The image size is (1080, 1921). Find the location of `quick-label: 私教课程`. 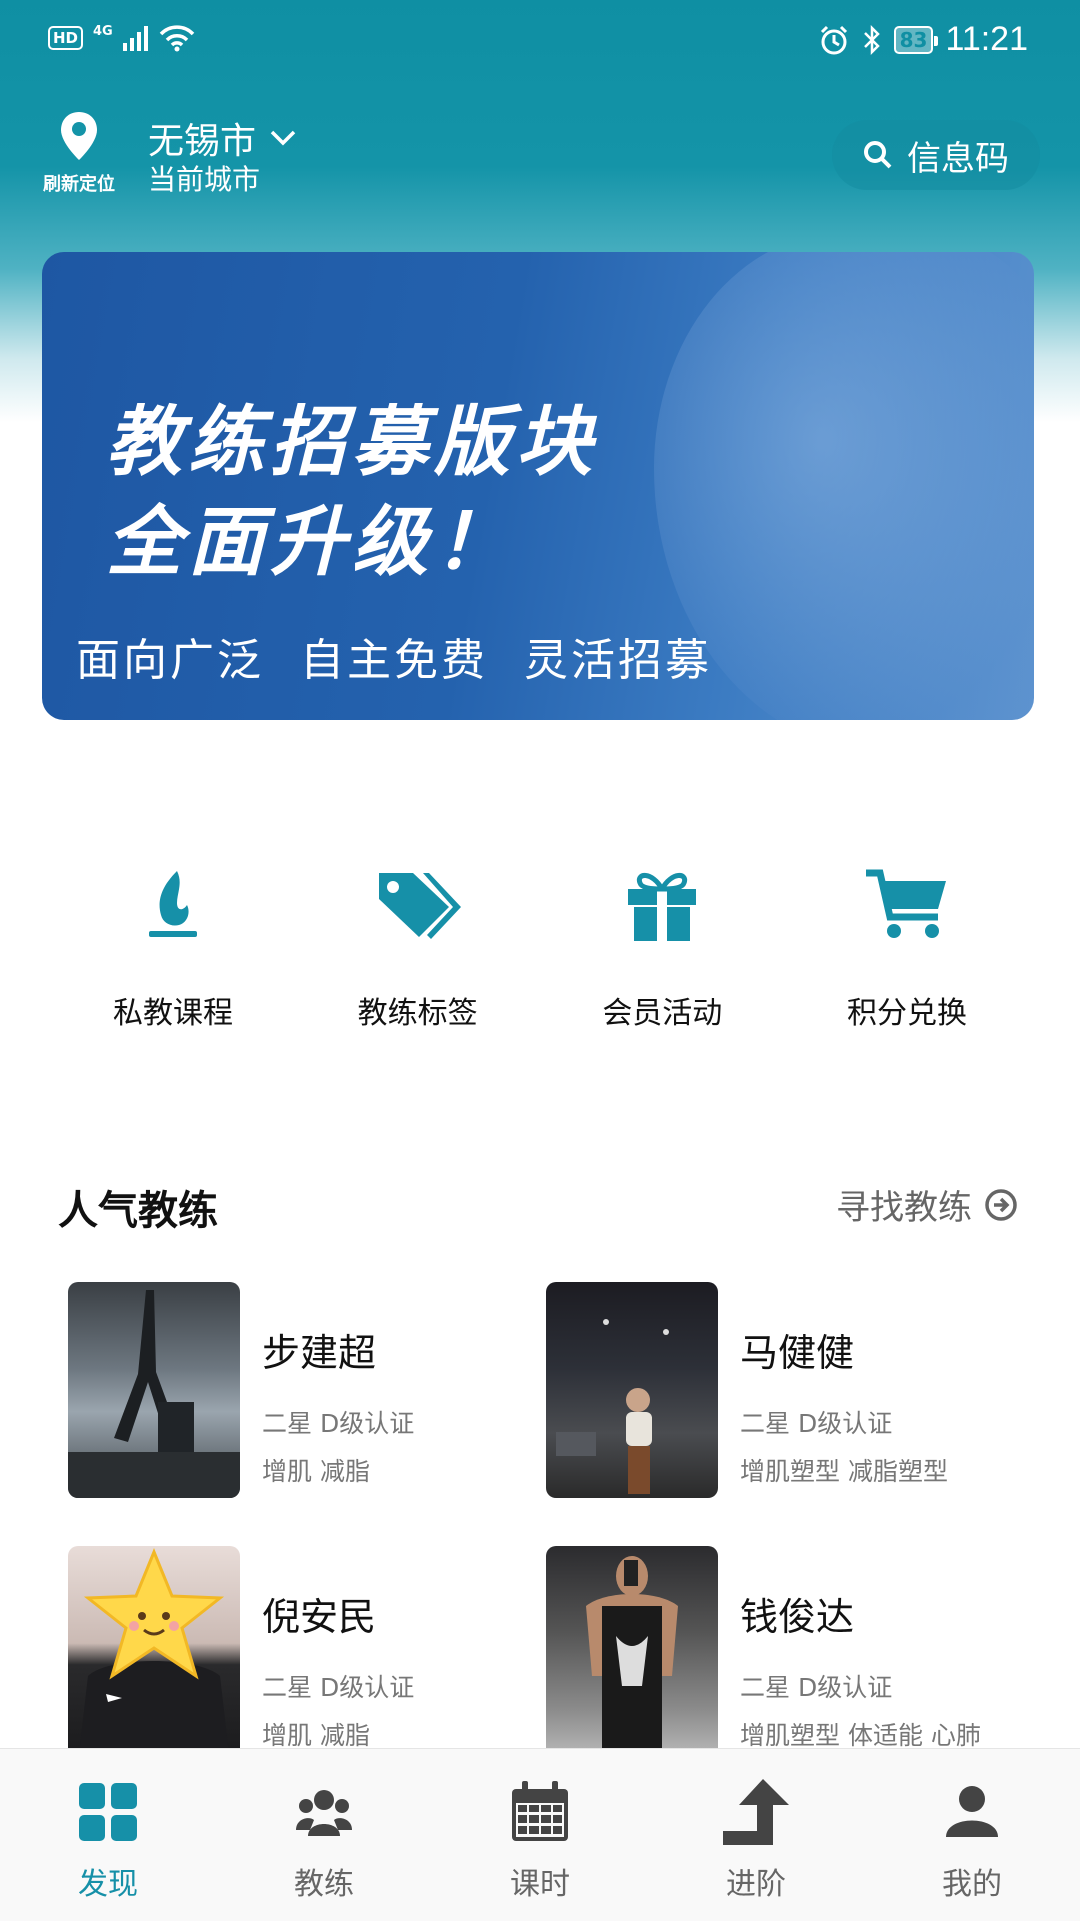

quick-label: 私教课程 is located at coordinates (173, 1013).